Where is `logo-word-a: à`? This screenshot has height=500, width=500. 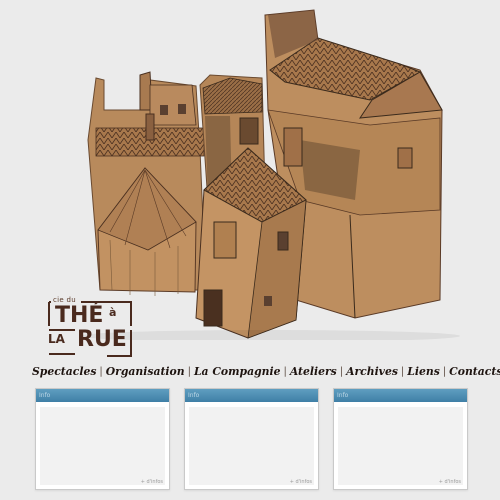
logo-word-a: à is located at coordinates (113, 312).